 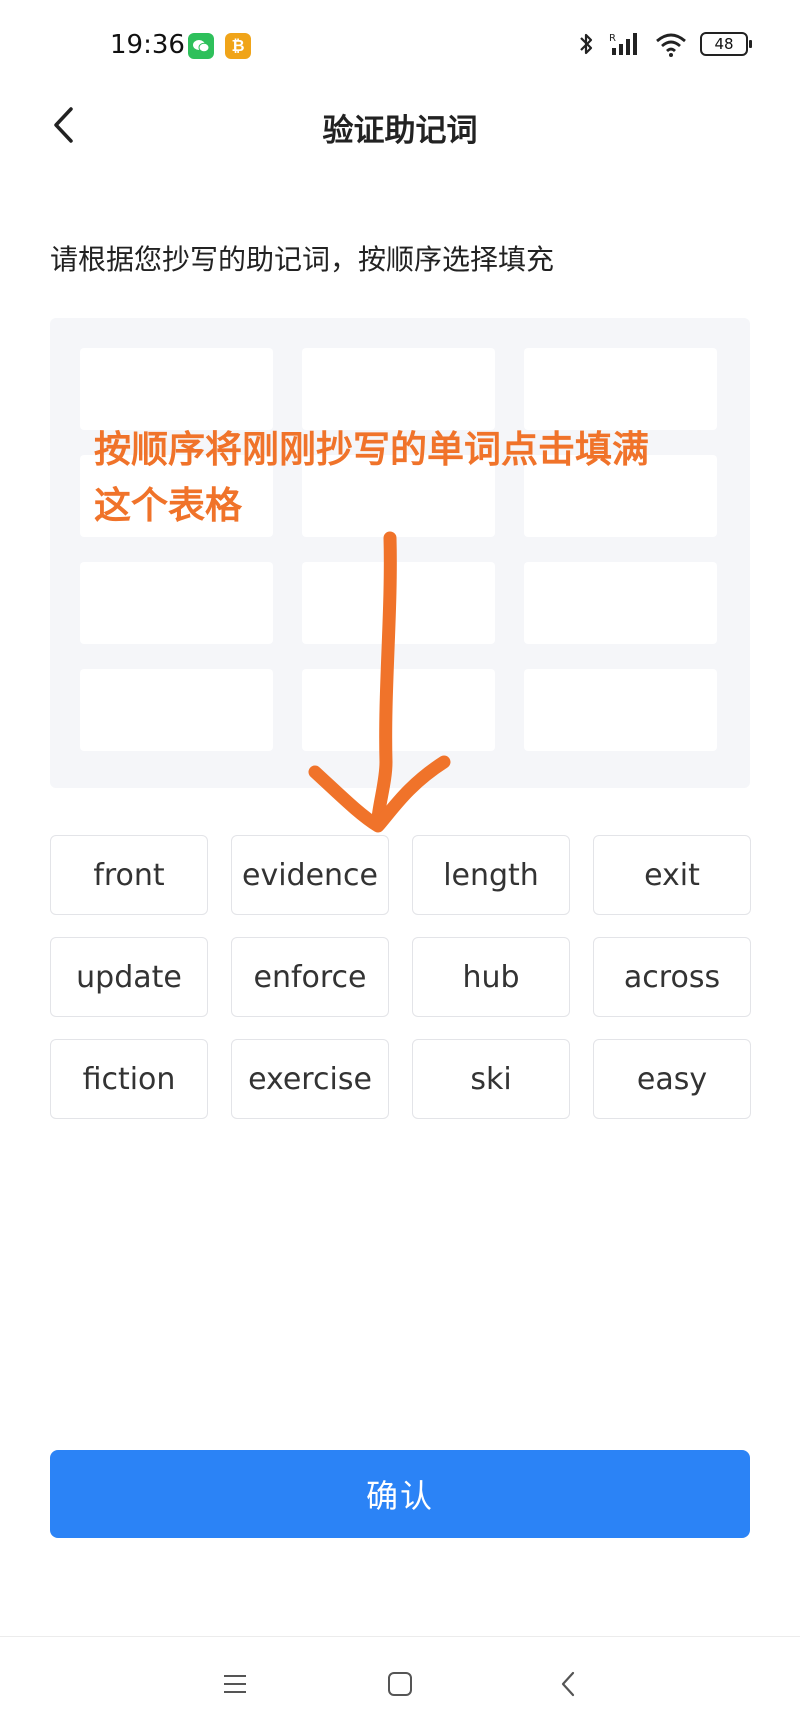 I want to click on annotation-line-1: 按顺序将刚刚抄写的单词点击填满, so click(x=371, y=449).